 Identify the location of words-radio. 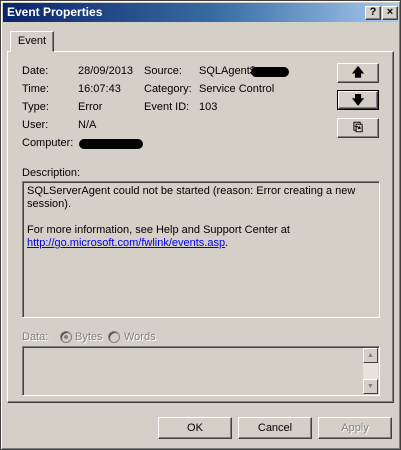
(114, 337).